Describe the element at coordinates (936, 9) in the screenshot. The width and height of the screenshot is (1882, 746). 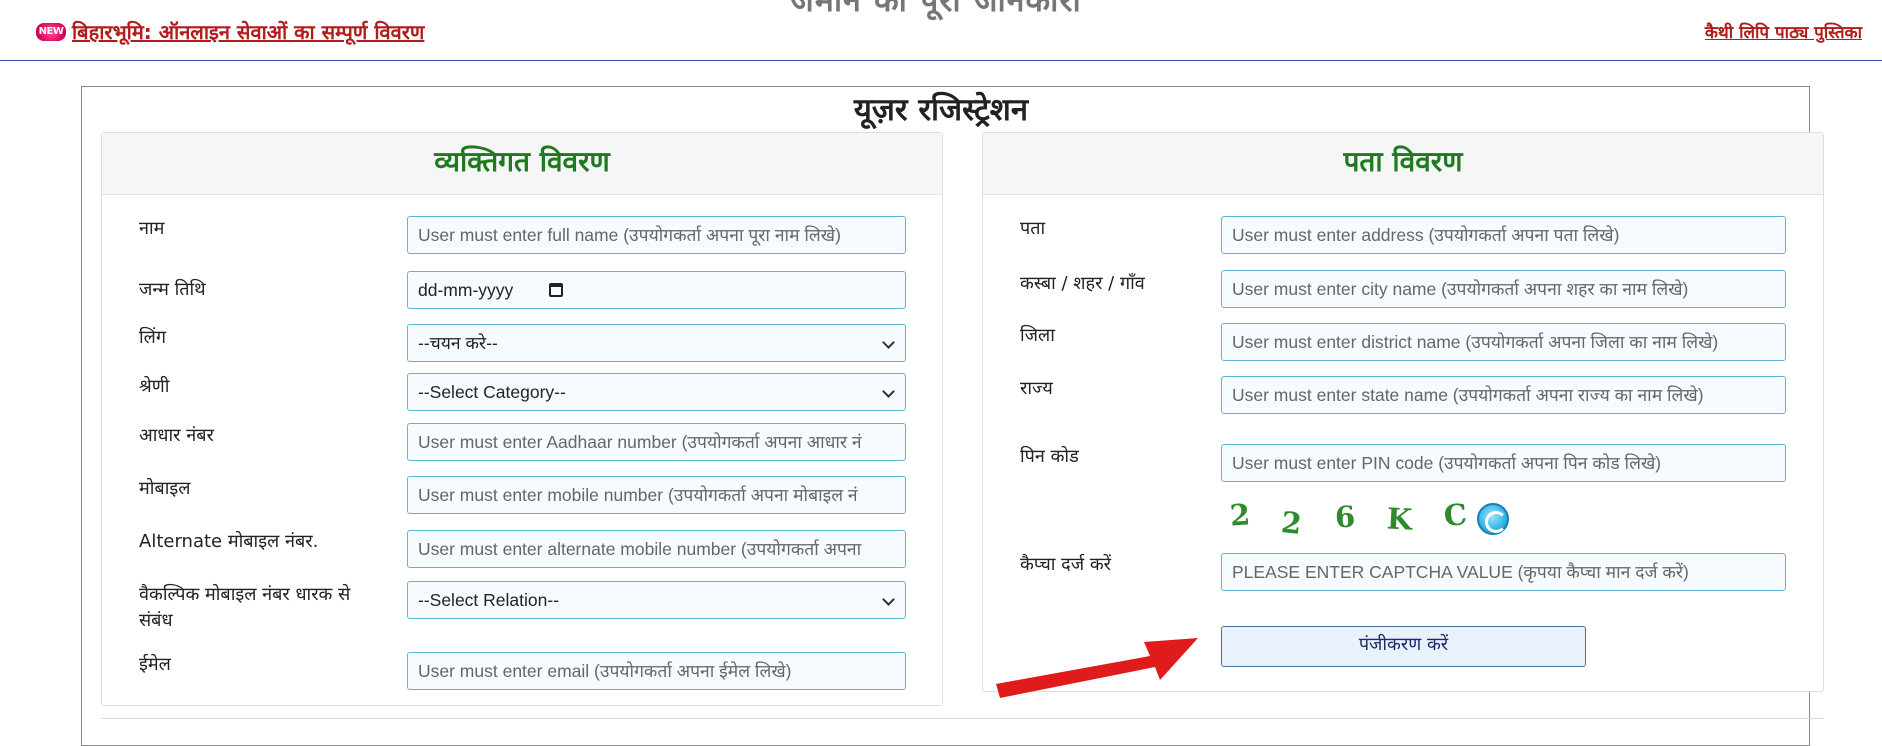
I see `site-title-cropped: जमीन की पूरी जानकारी` at that location.